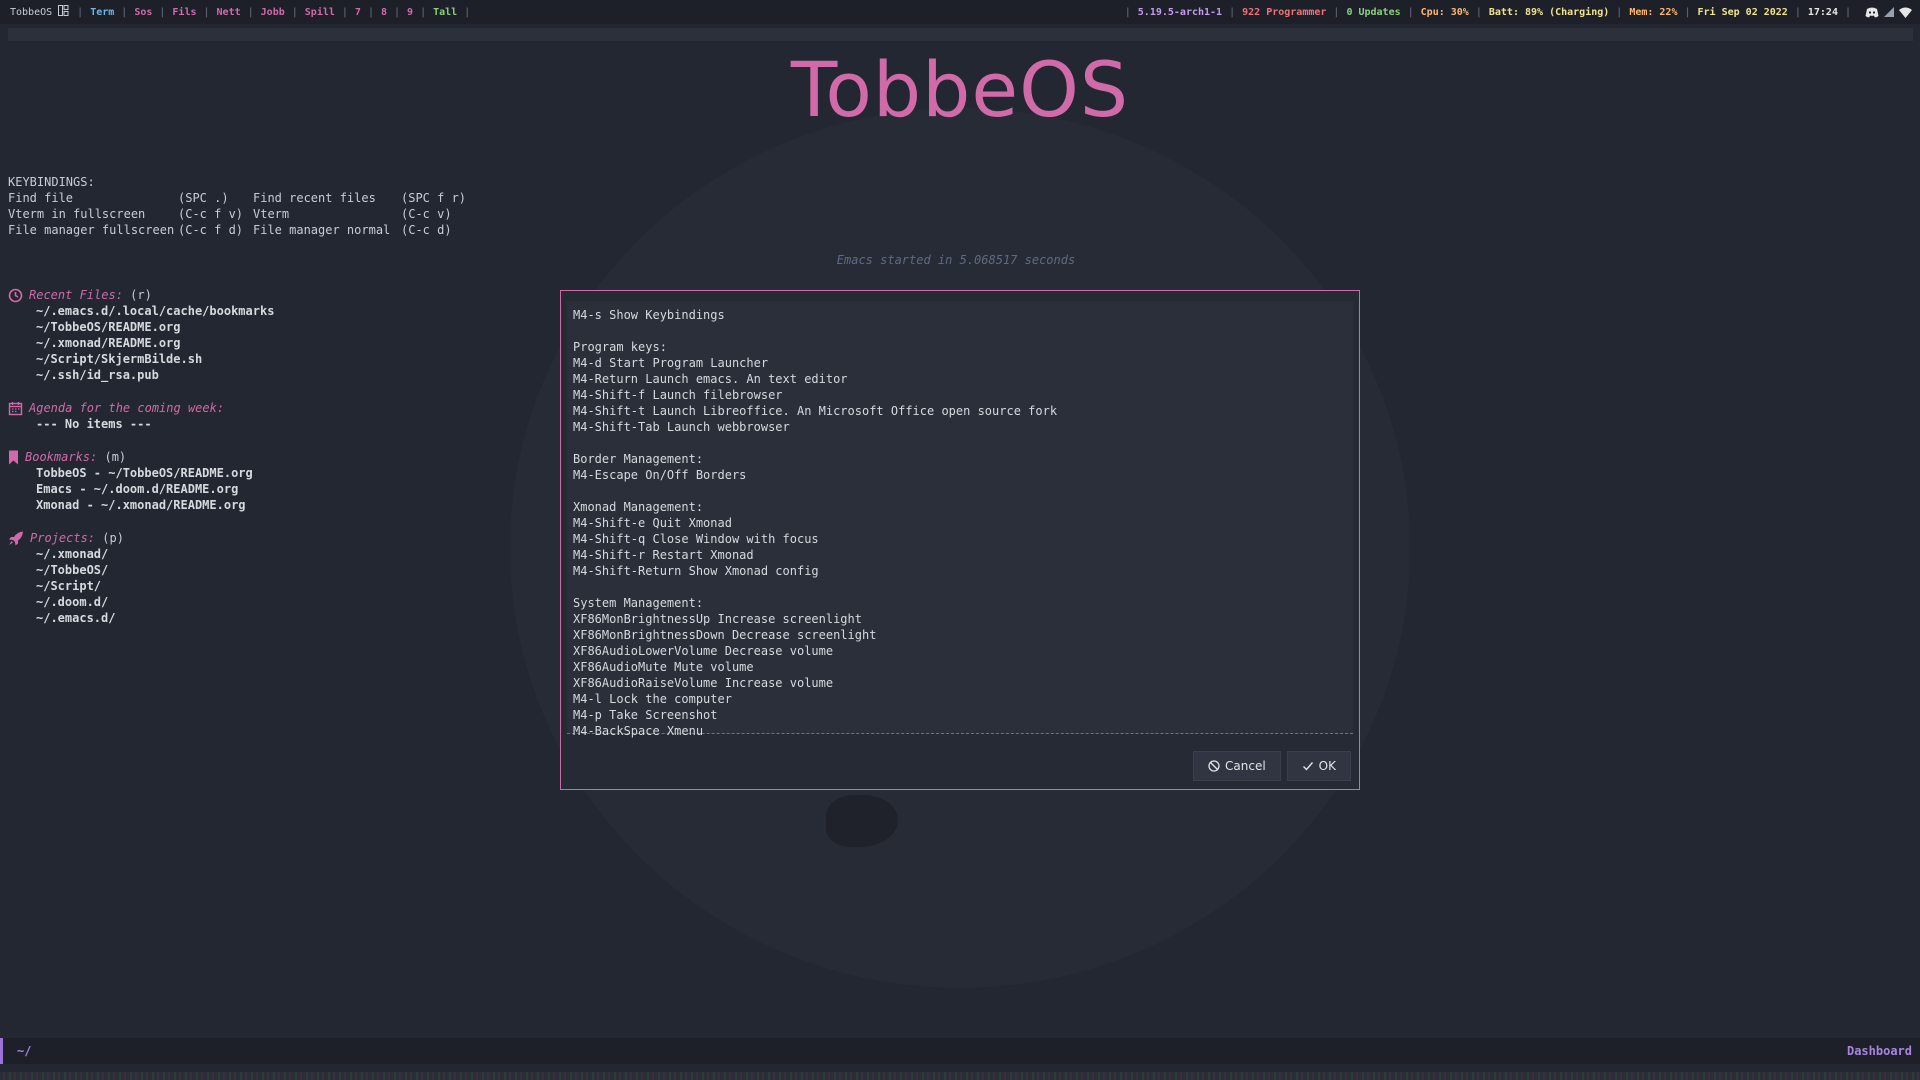 This screenshot has height=1080, width=1920. Describe the element at coordinates (663, 667) in the screenshot. I see `dialog-line: XF86AudioMute Mute volume` at that location.